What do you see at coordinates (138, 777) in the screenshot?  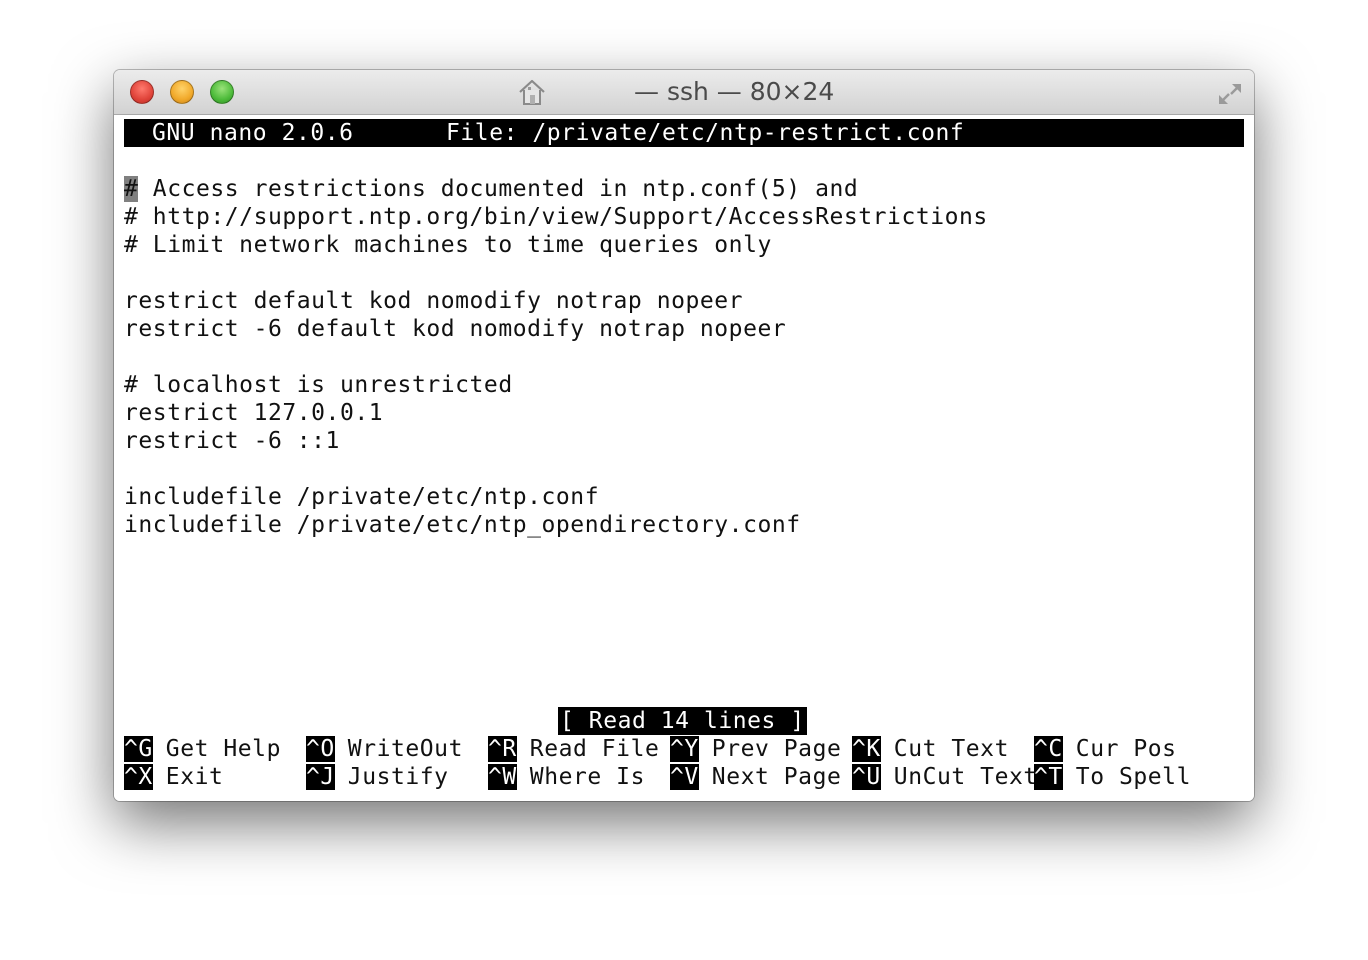 I see `shortcut-key: ^X` at bounding box center [138, 777].